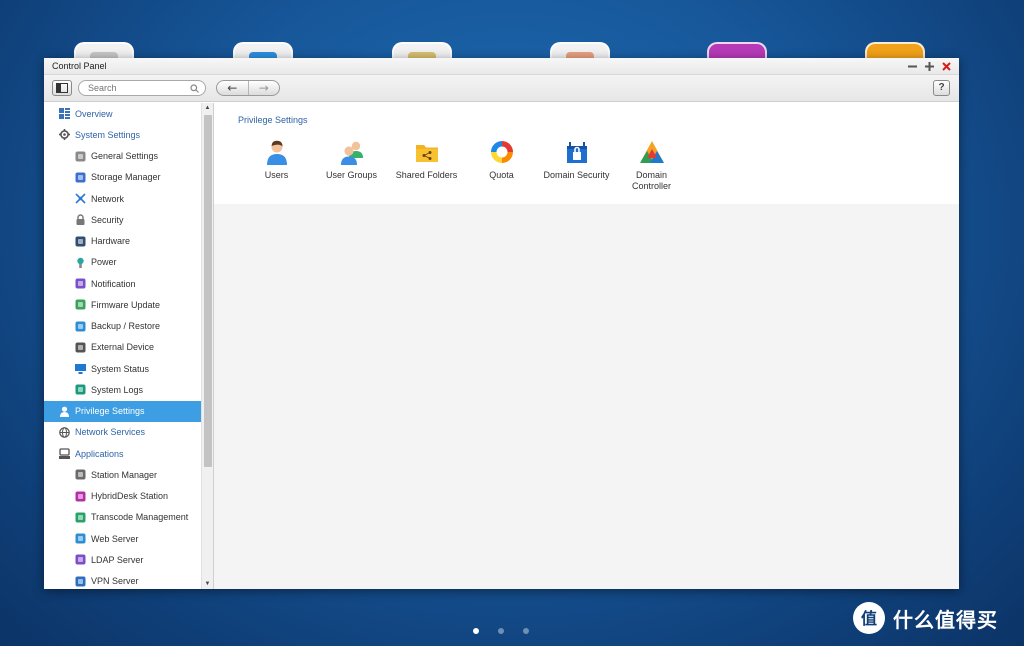 The height and width of the screenshot is (646, 1024). I want to click on sidebar-item-web-server: Web Server, so click(122, 538).